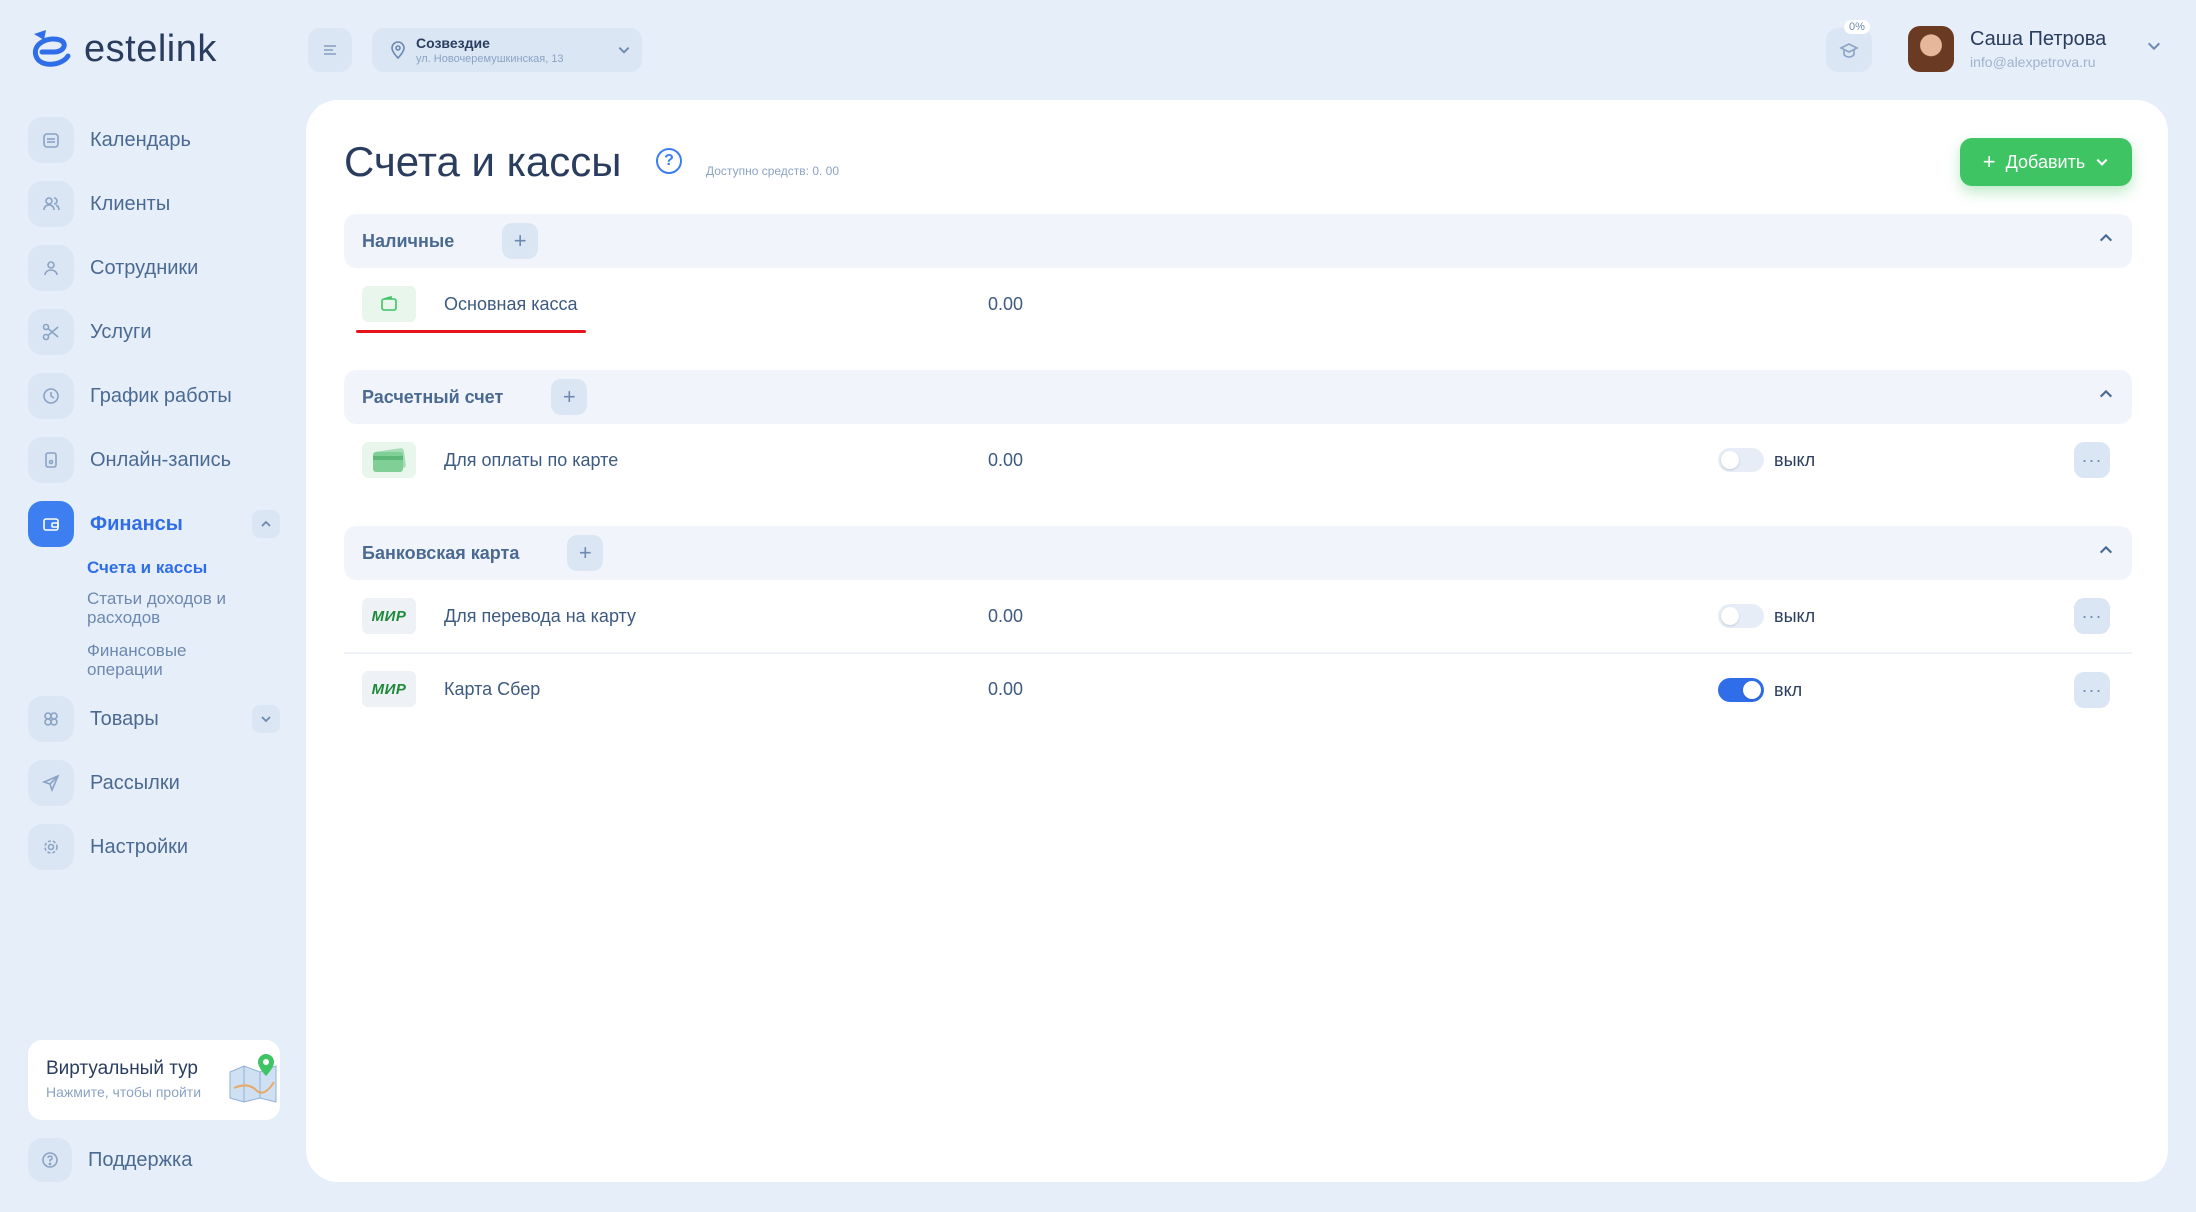 The image size is (2196, 1212). I want to click on sidebar-item-label: Финансы, so click(136, 523).